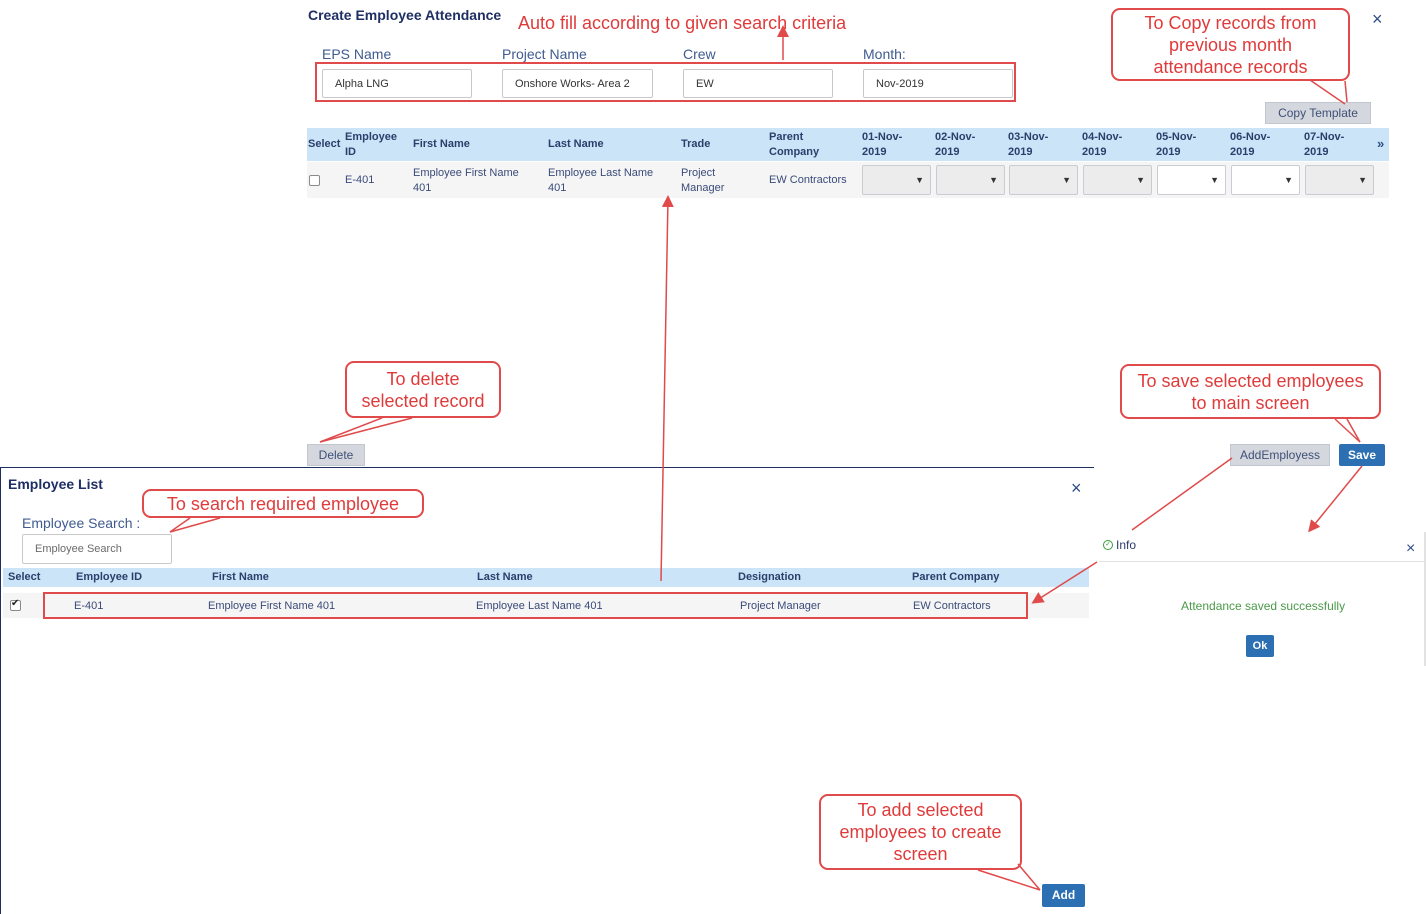 Image resolution: width=1426 pixels, height=914 pixels. Describe the element at coordinates (1335, 499) in the screenshot. I see `save-to-info-arrow` at that location.